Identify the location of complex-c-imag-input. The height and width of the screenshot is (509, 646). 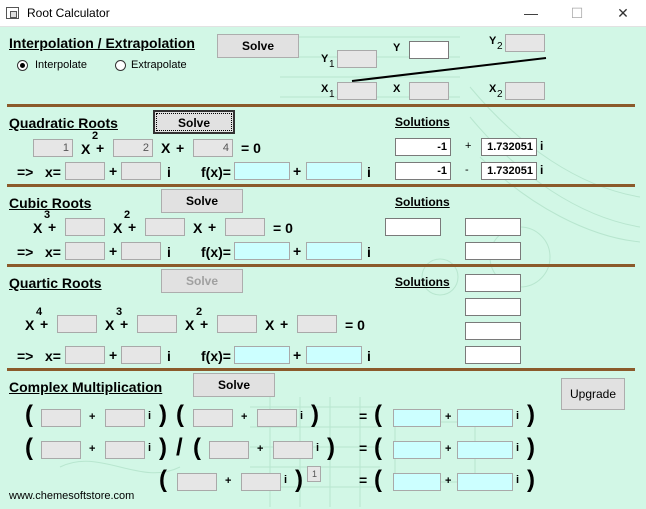
(125, 450).